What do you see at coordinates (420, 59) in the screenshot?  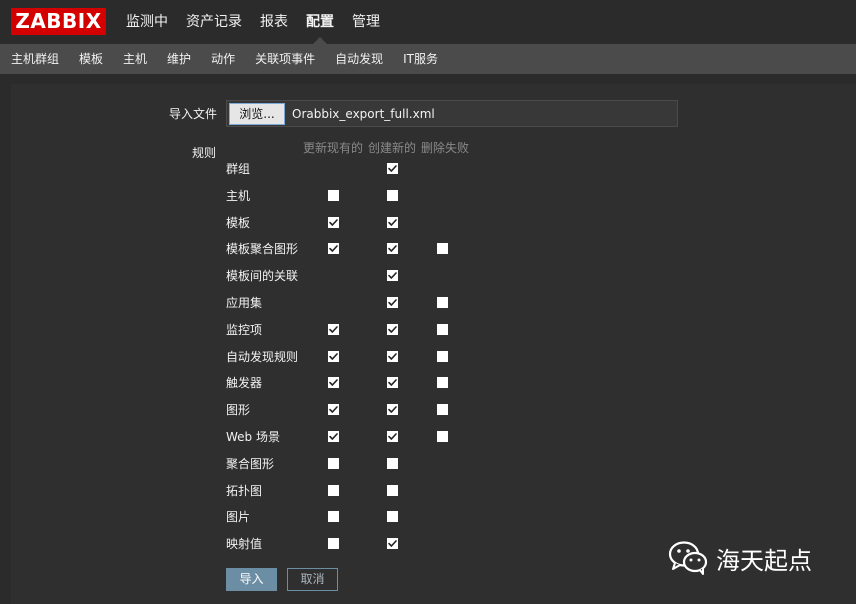 I see `subnav-it-services: IT服务` at bounding box center [420, 59].